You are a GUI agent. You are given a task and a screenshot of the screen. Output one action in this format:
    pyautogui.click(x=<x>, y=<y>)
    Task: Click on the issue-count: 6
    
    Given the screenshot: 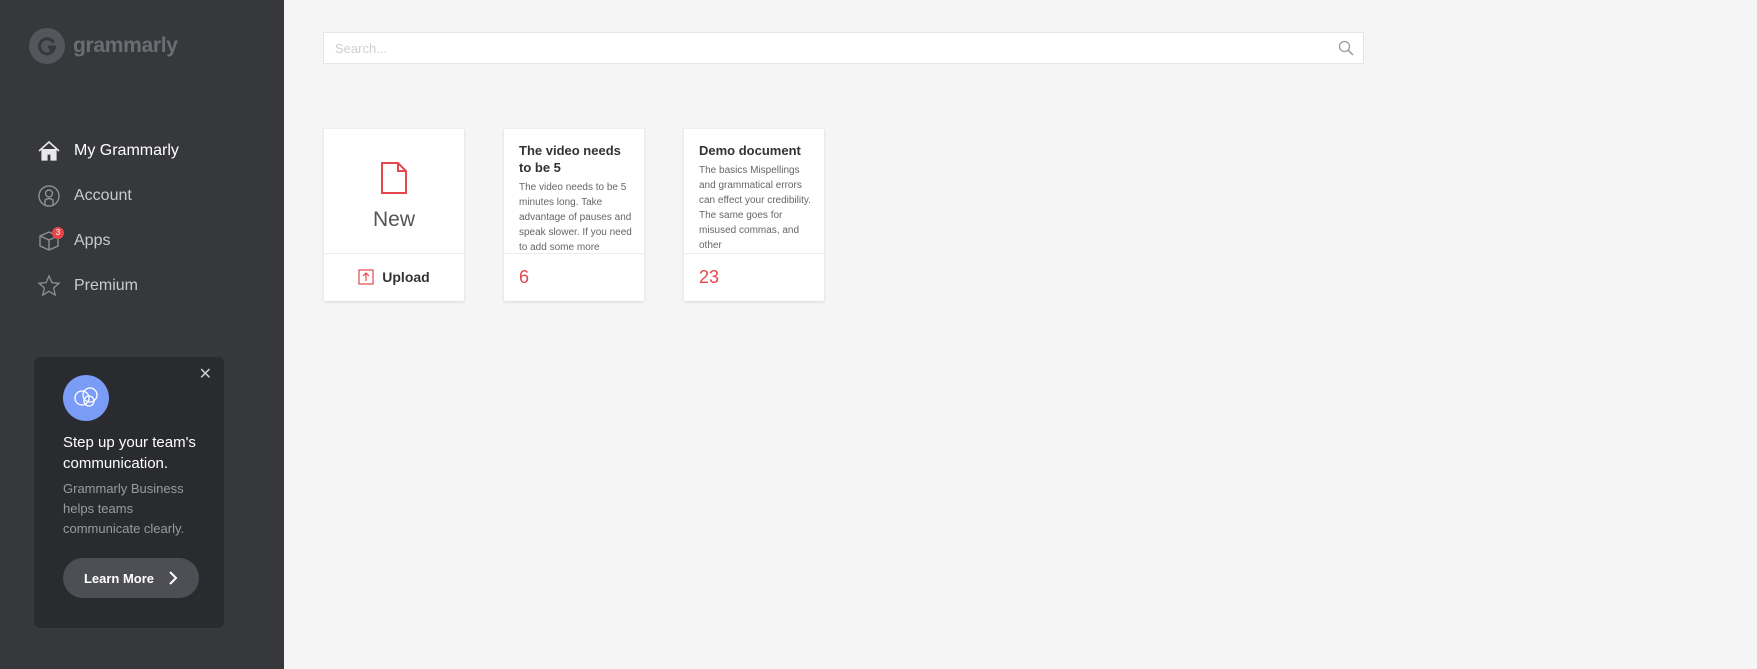 What is the action you would take?
    pyautogui.click(x=524, y=276)
    